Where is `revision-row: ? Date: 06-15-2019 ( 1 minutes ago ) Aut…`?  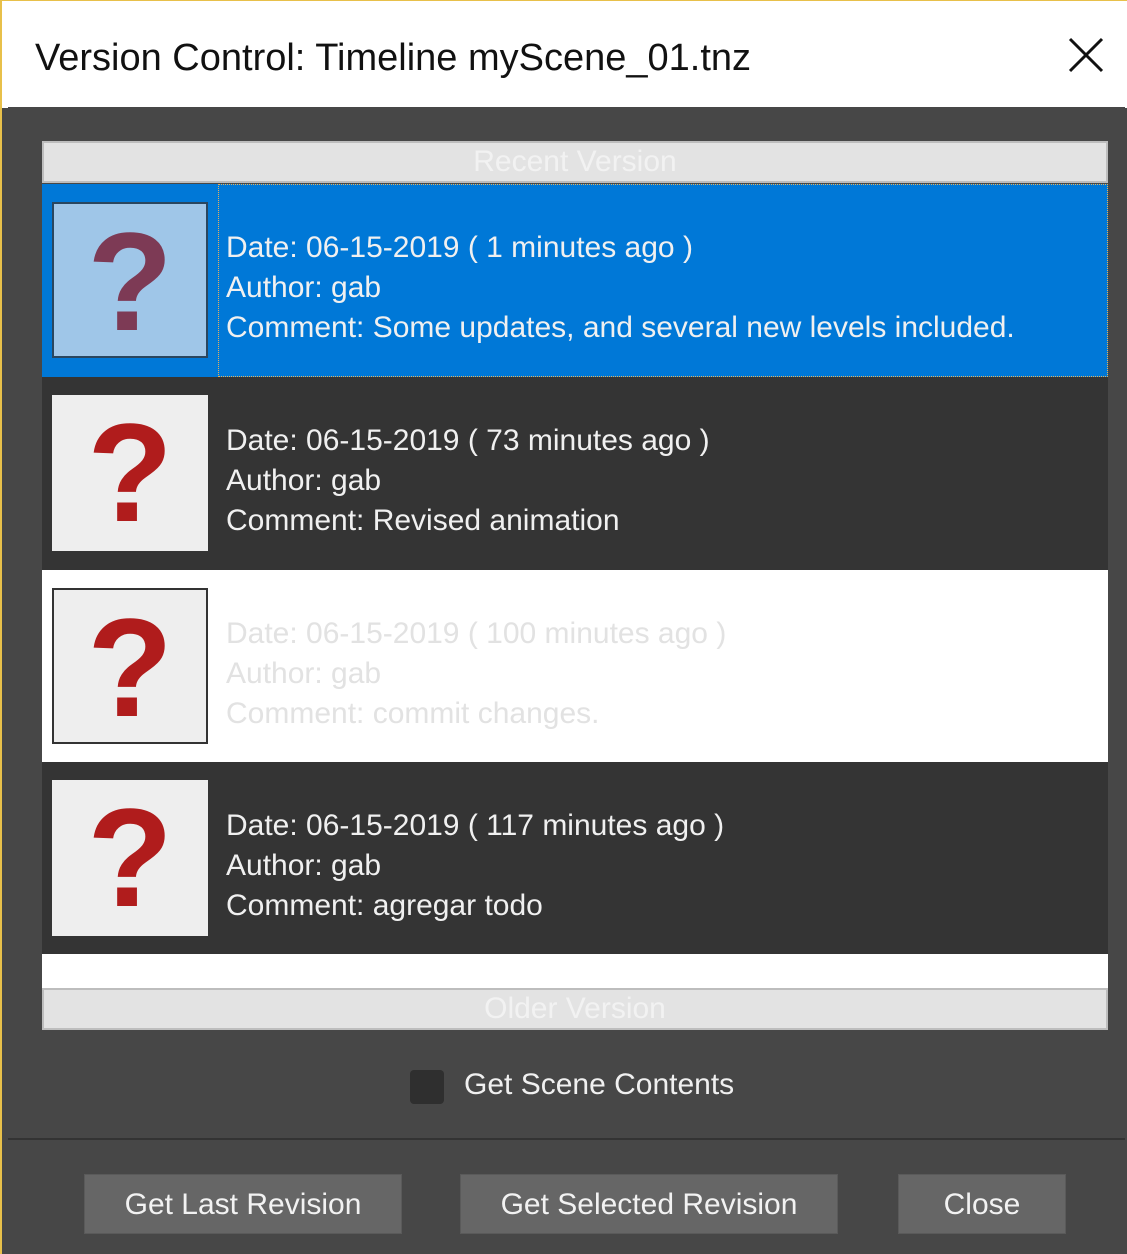
revision-row: ? Date: 06-15-2019 ( 1 minutes ago ) Aut… is located at coordinates (575, 280).